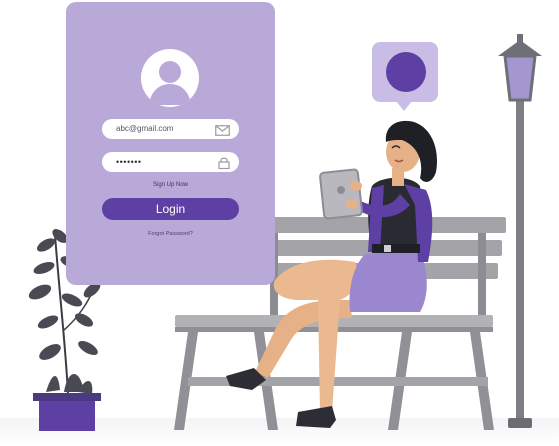  Describe the element at coordinates (222, 132) in the screenshot. I see `mail-icon` at that location.